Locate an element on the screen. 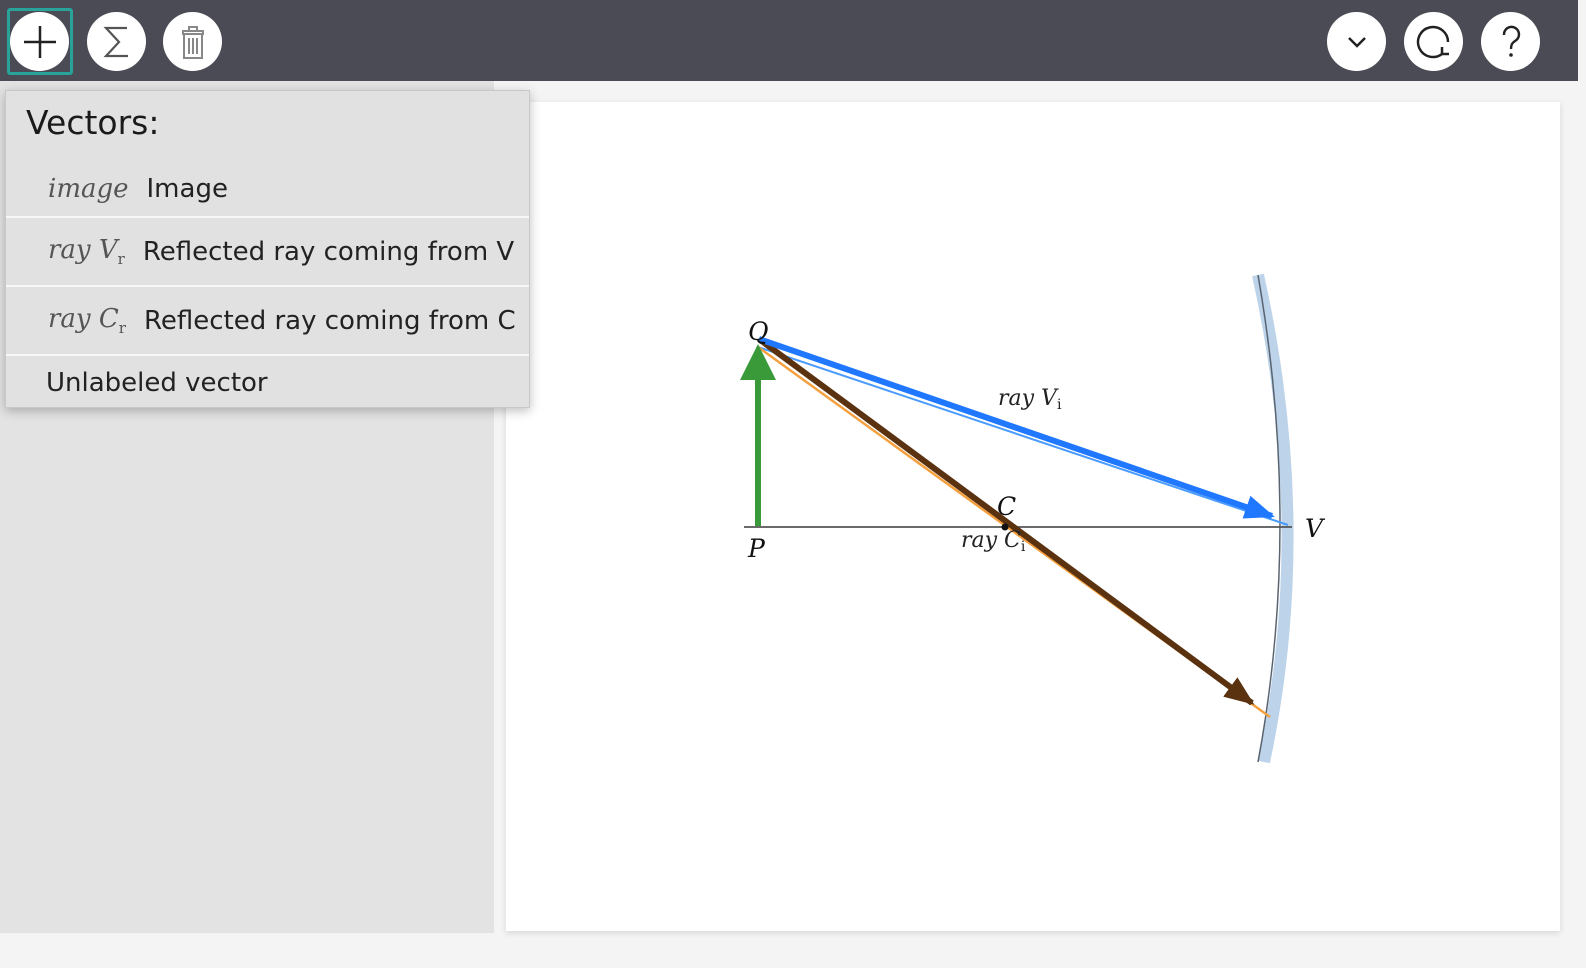 The image size is (1586, 968). incident-ray-v-thin is located at coordinates (1023, 436).